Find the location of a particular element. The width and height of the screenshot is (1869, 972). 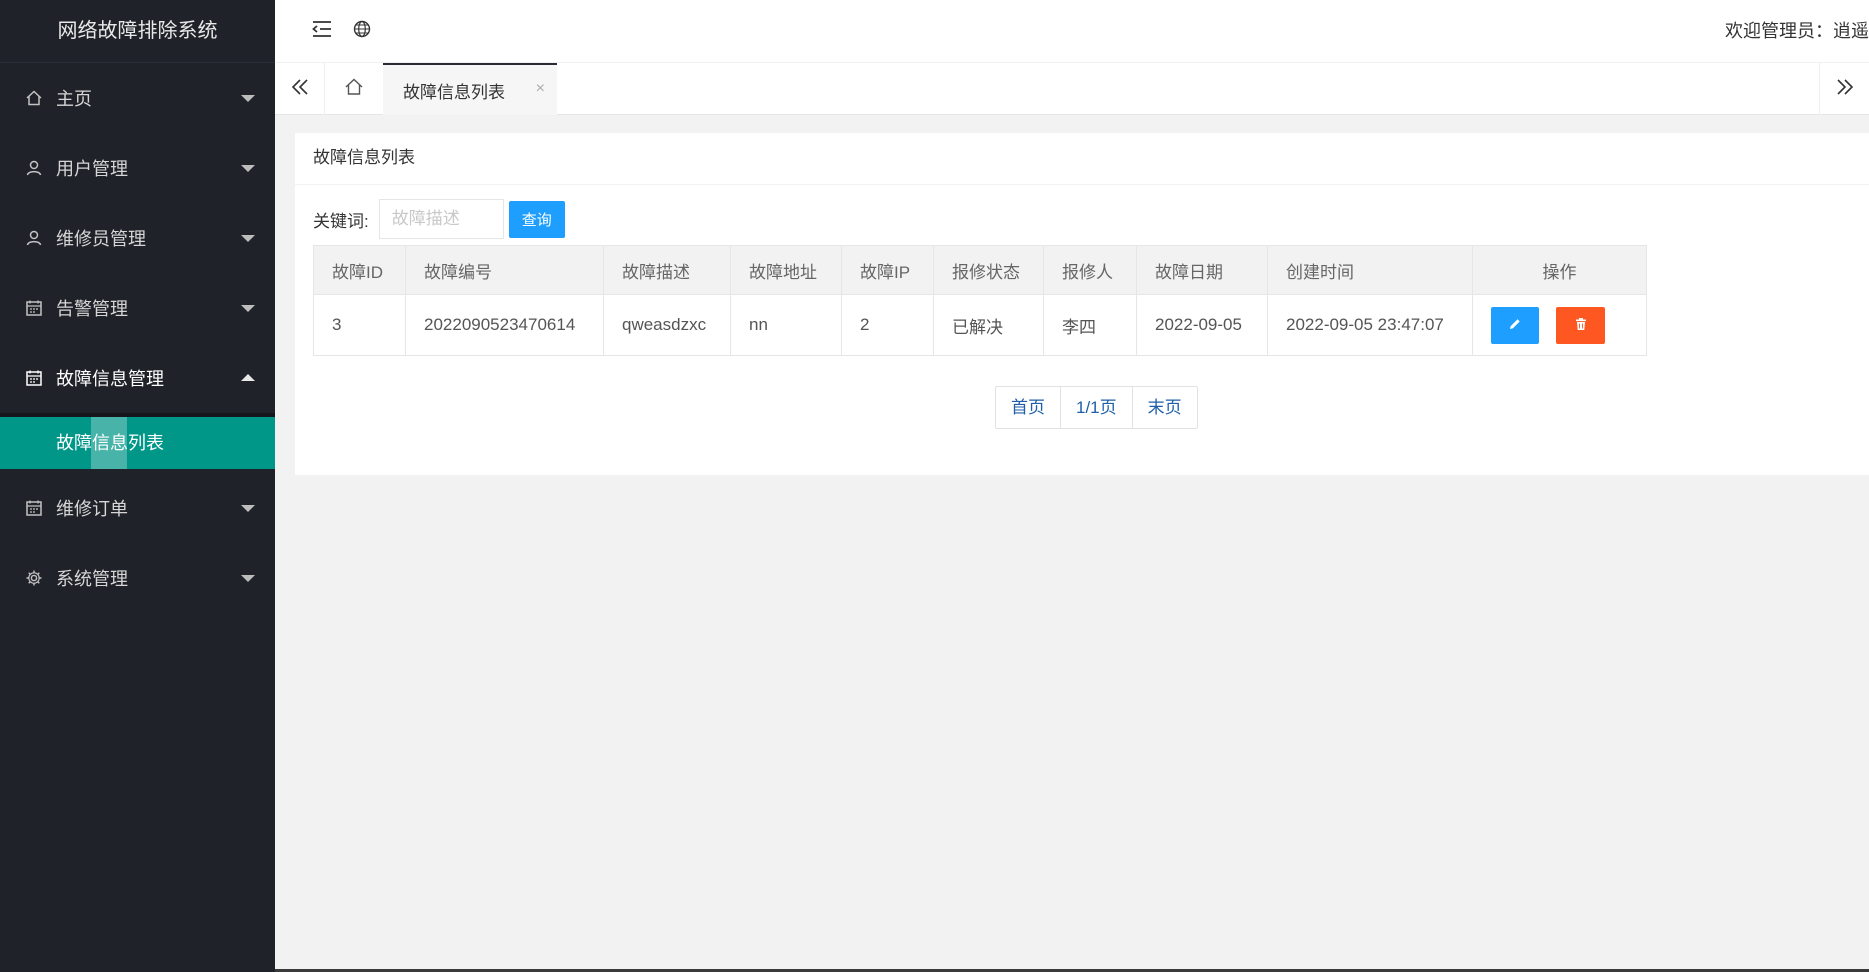

pencil-icon is located at coordinates (1515, 325).